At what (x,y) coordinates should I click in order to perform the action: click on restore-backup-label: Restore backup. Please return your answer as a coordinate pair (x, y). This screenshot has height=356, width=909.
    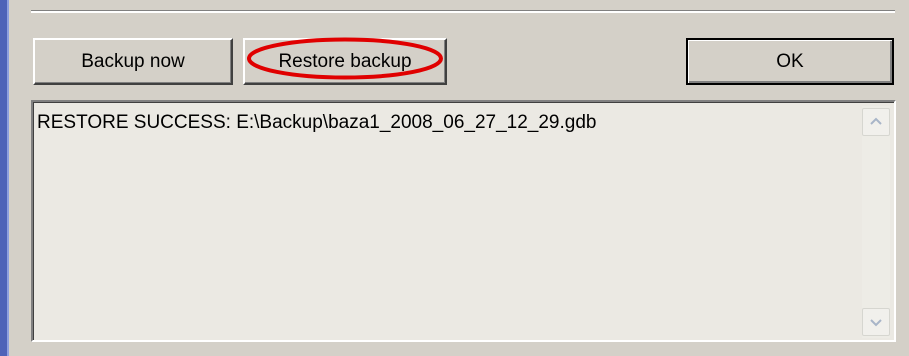
    Looking at the image, I should click on (345, 61).